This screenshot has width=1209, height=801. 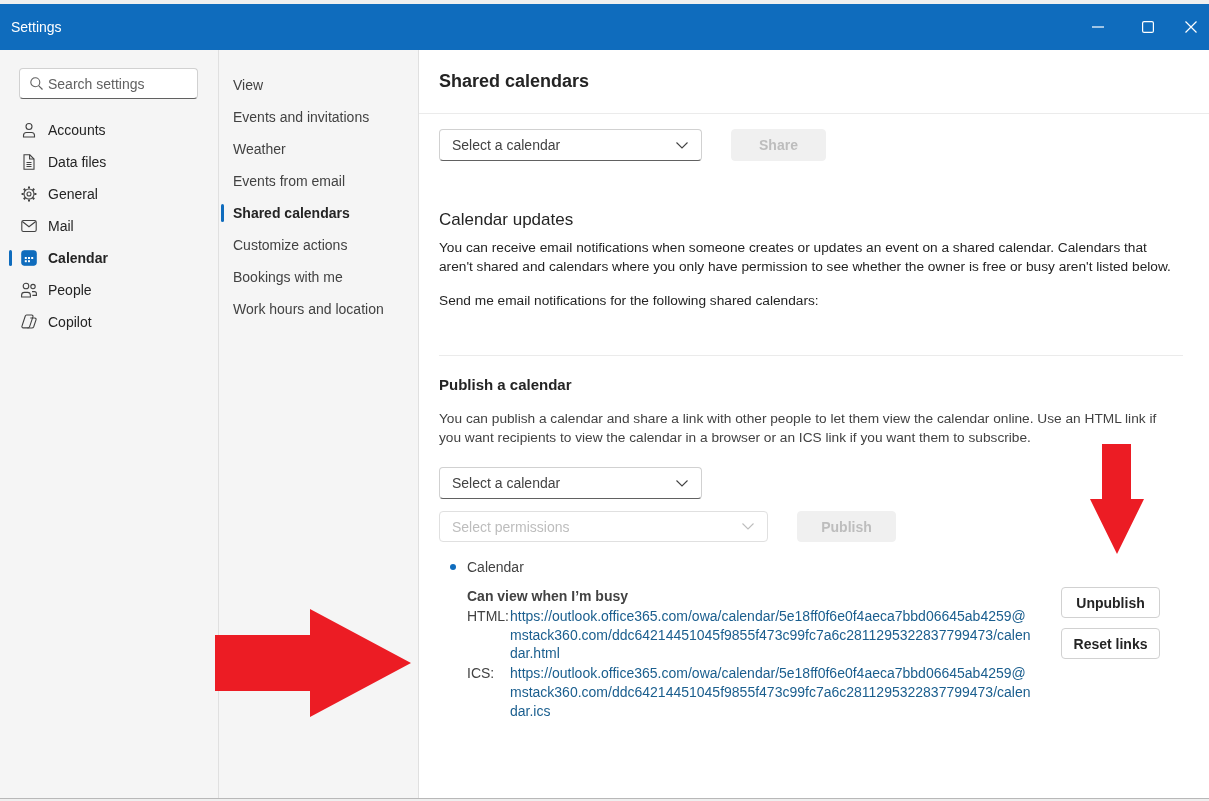 I want to click on window-title: Settings, so click(x=36, y=27).